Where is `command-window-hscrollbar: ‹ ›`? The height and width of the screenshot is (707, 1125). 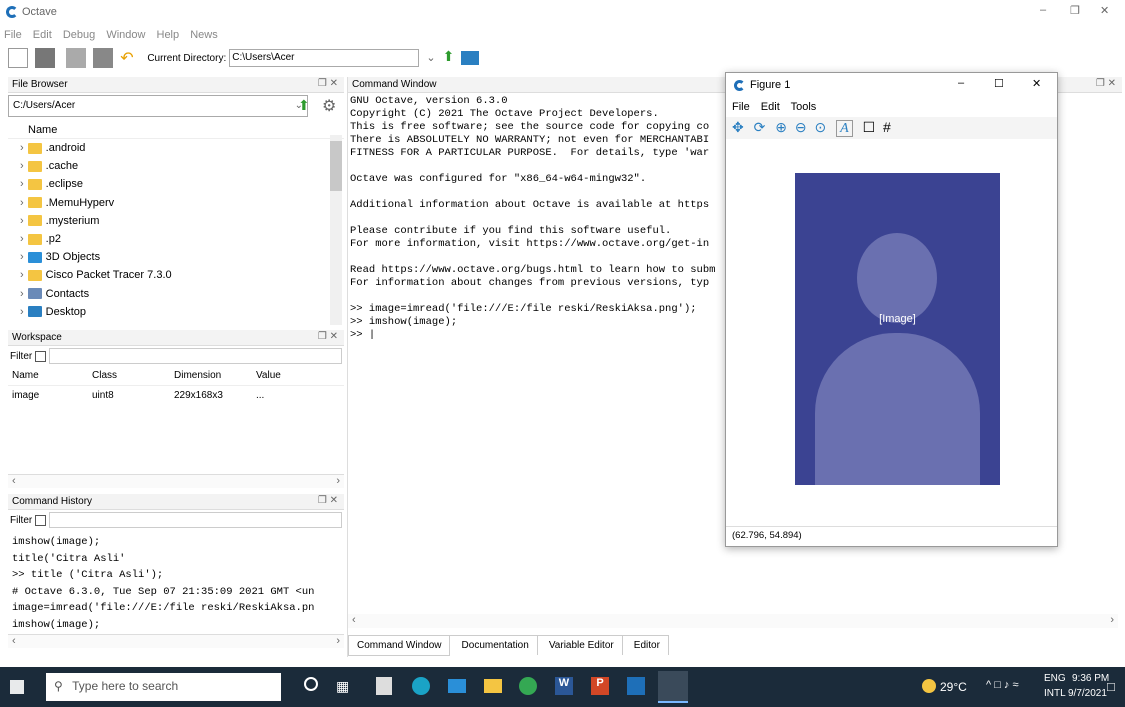 command-window-hscrollbar: ‹ › is located at coordinates (733, 621).